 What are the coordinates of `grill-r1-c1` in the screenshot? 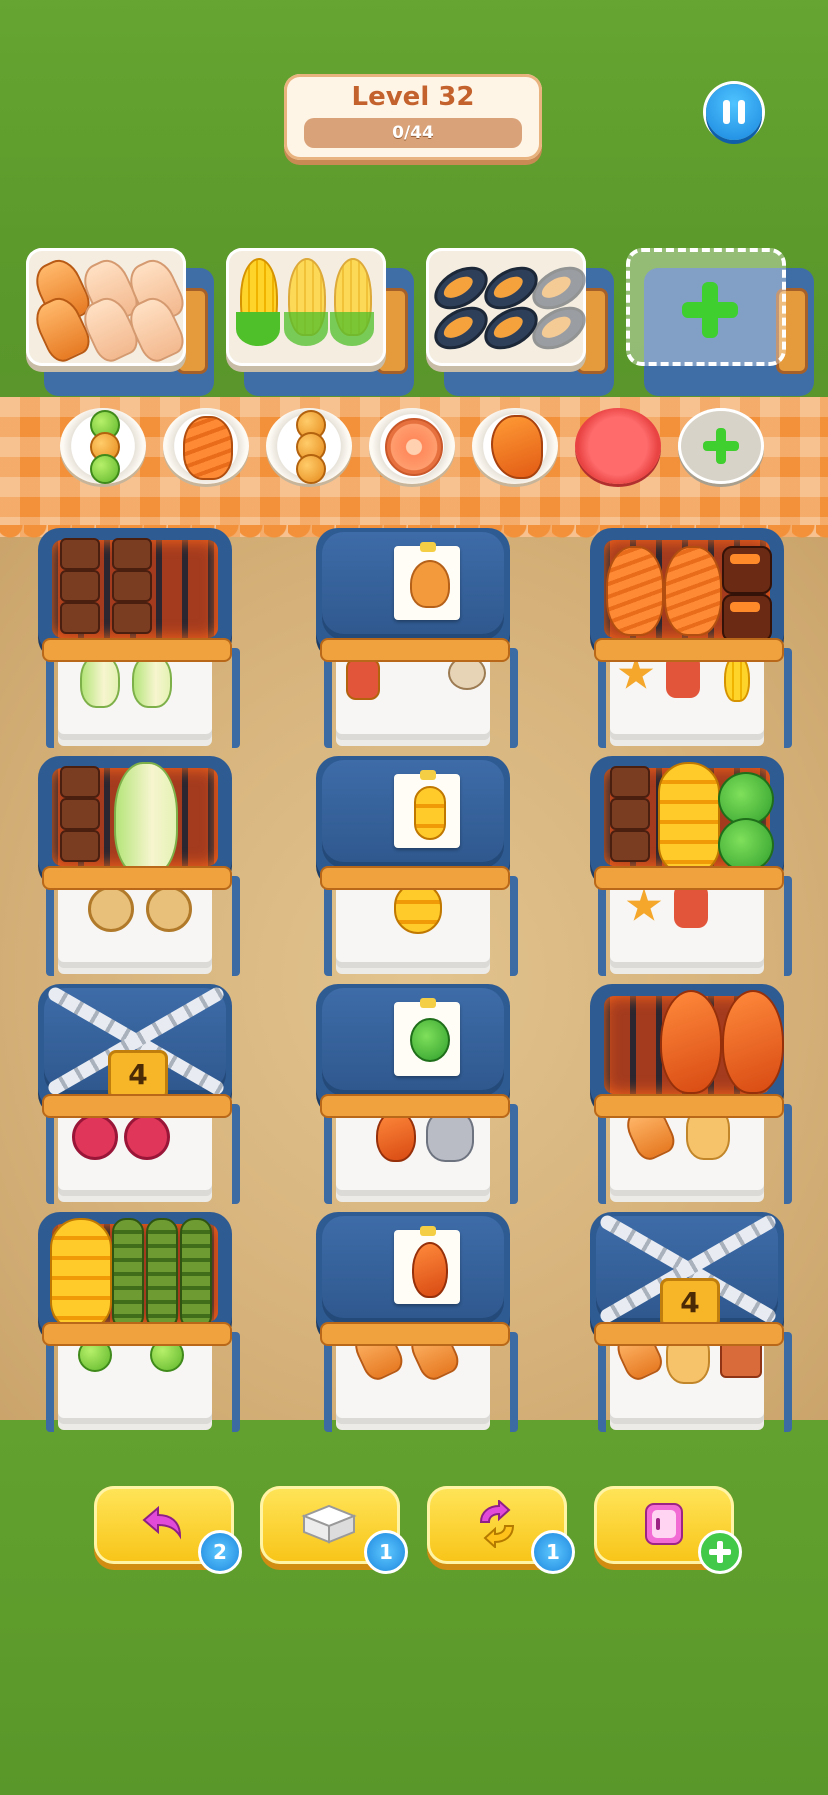 It's located at (135, 643).